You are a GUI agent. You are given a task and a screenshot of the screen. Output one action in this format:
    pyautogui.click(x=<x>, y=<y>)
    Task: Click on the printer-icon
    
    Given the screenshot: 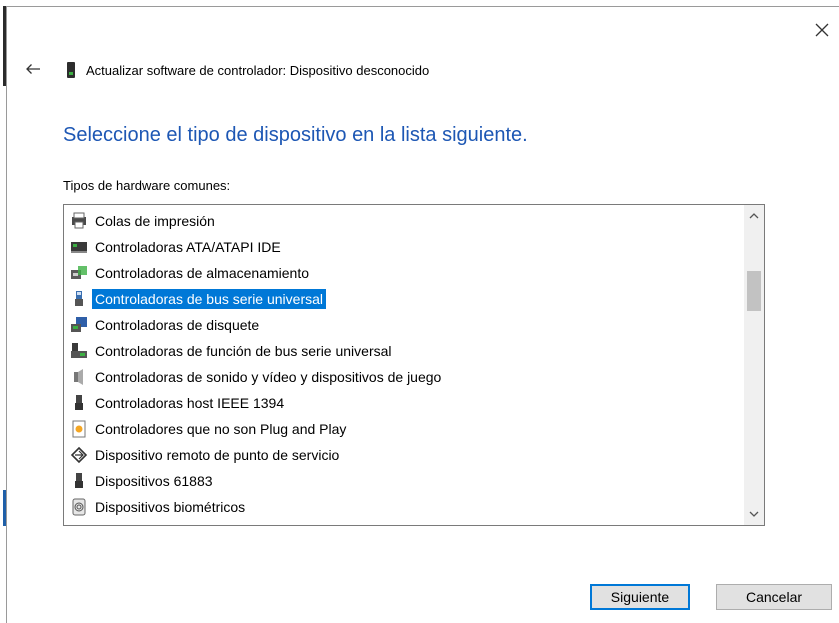 What is the action you would take?
    pyautogui.click(x=81, y=221)
    